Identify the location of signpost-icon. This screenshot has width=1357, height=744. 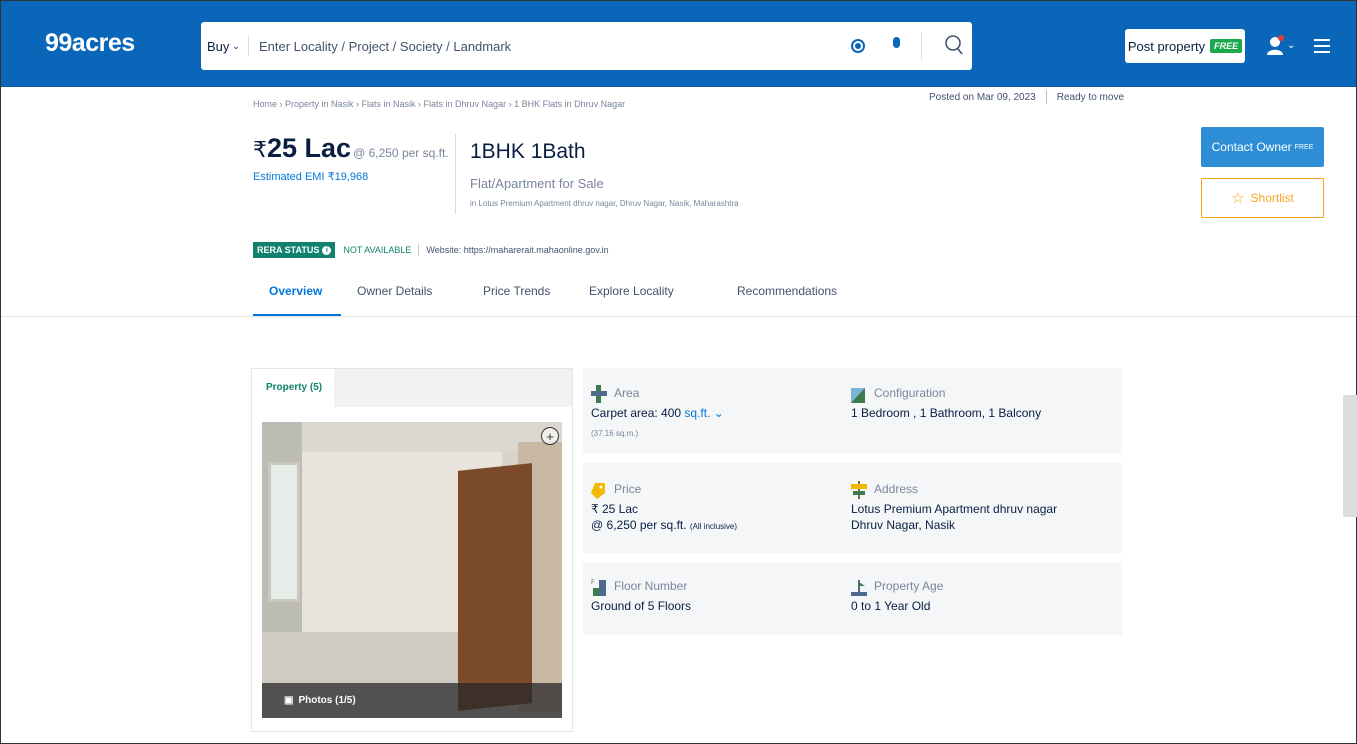
(859, 490).